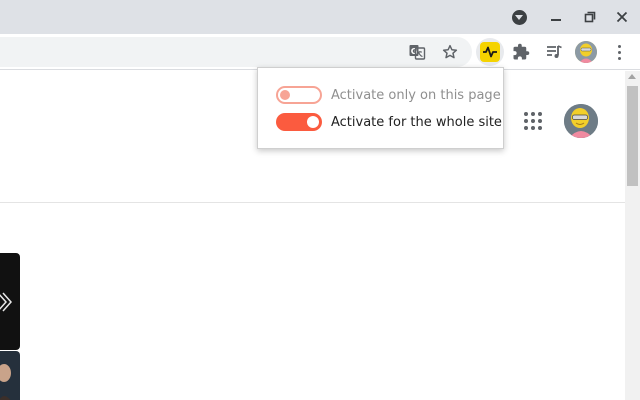 This screenshot has width=640, height=400. Describe the element at coordinates (632, 136) in the screenshot. I see `scrollbar-thumb` at that location.